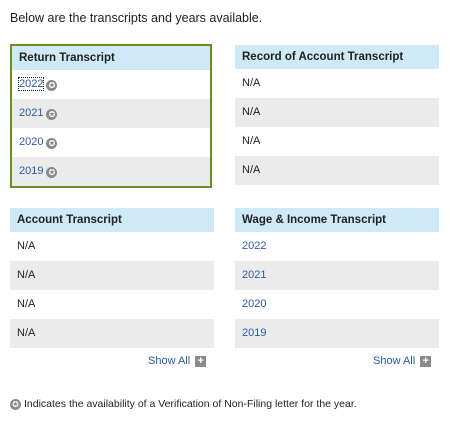 The width and height of the screenshot is (450, 439). I want to click on wage-income-show-all-button: Show All +, so click(402, 361).